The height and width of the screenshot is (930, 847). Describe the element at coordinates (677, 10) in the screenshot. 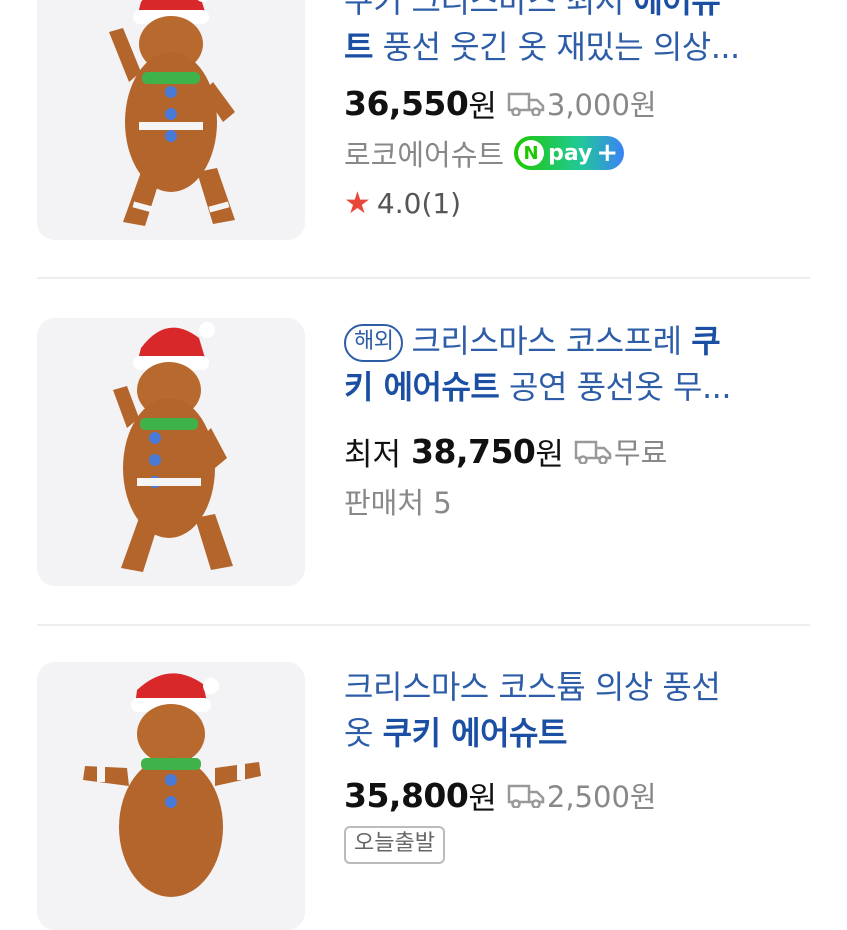

I see `title-keyword: 에어슈` at that location.